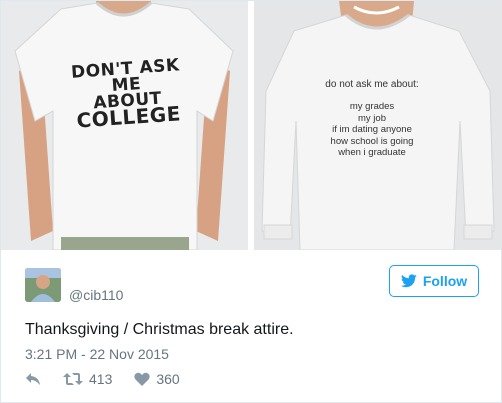 The width and height of the screenshot is (502, 403). What do you see at coordinates (101, 379) in the screenshot?
I see `retweet-count: 413` at bounding box center [101, 379].